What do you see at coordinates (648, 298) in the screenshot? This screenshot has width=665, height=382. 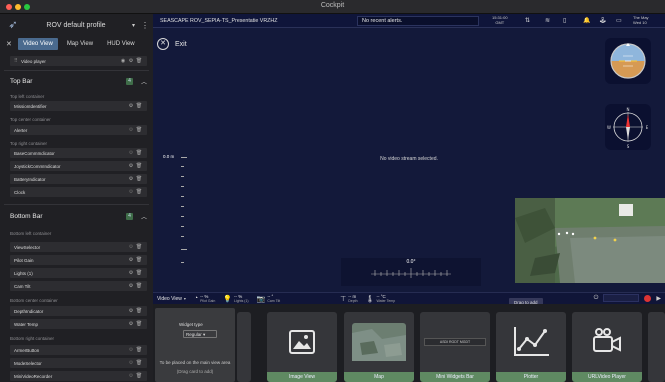 I see `record-button` at bounding box center [648, 298].